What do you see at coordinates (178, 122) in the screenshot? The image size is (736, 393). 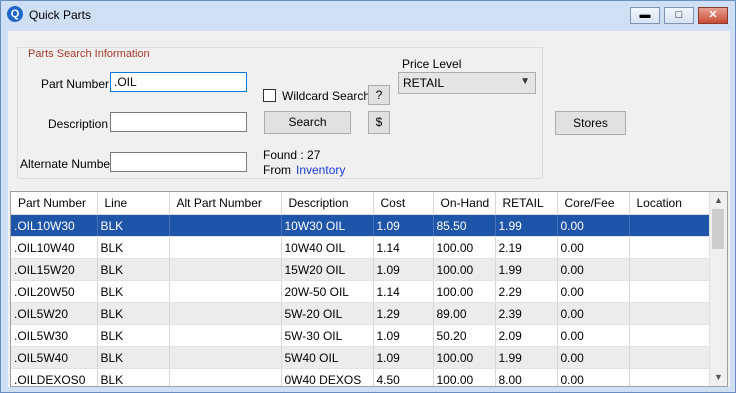 I see `description-input` at bounding box center [178, 122].